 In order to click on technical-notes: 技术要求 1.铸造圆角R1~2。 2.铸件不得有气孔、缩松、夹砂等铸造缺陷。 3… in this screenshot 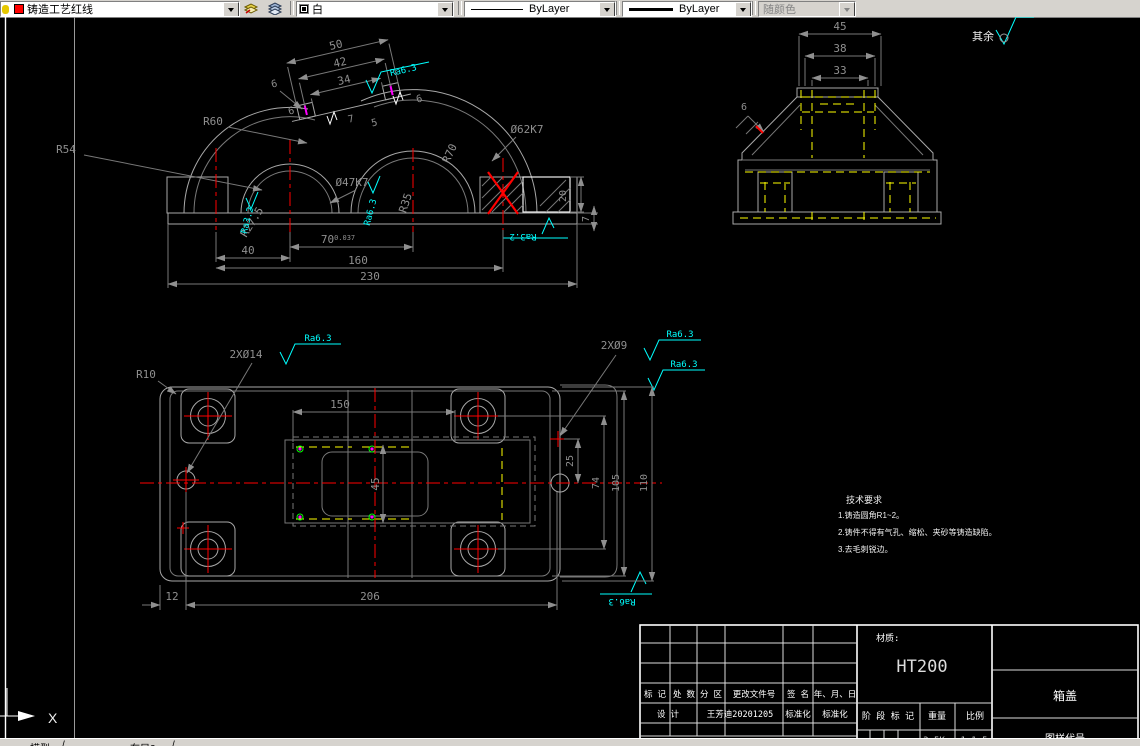, I will do `click(917, 524)`.